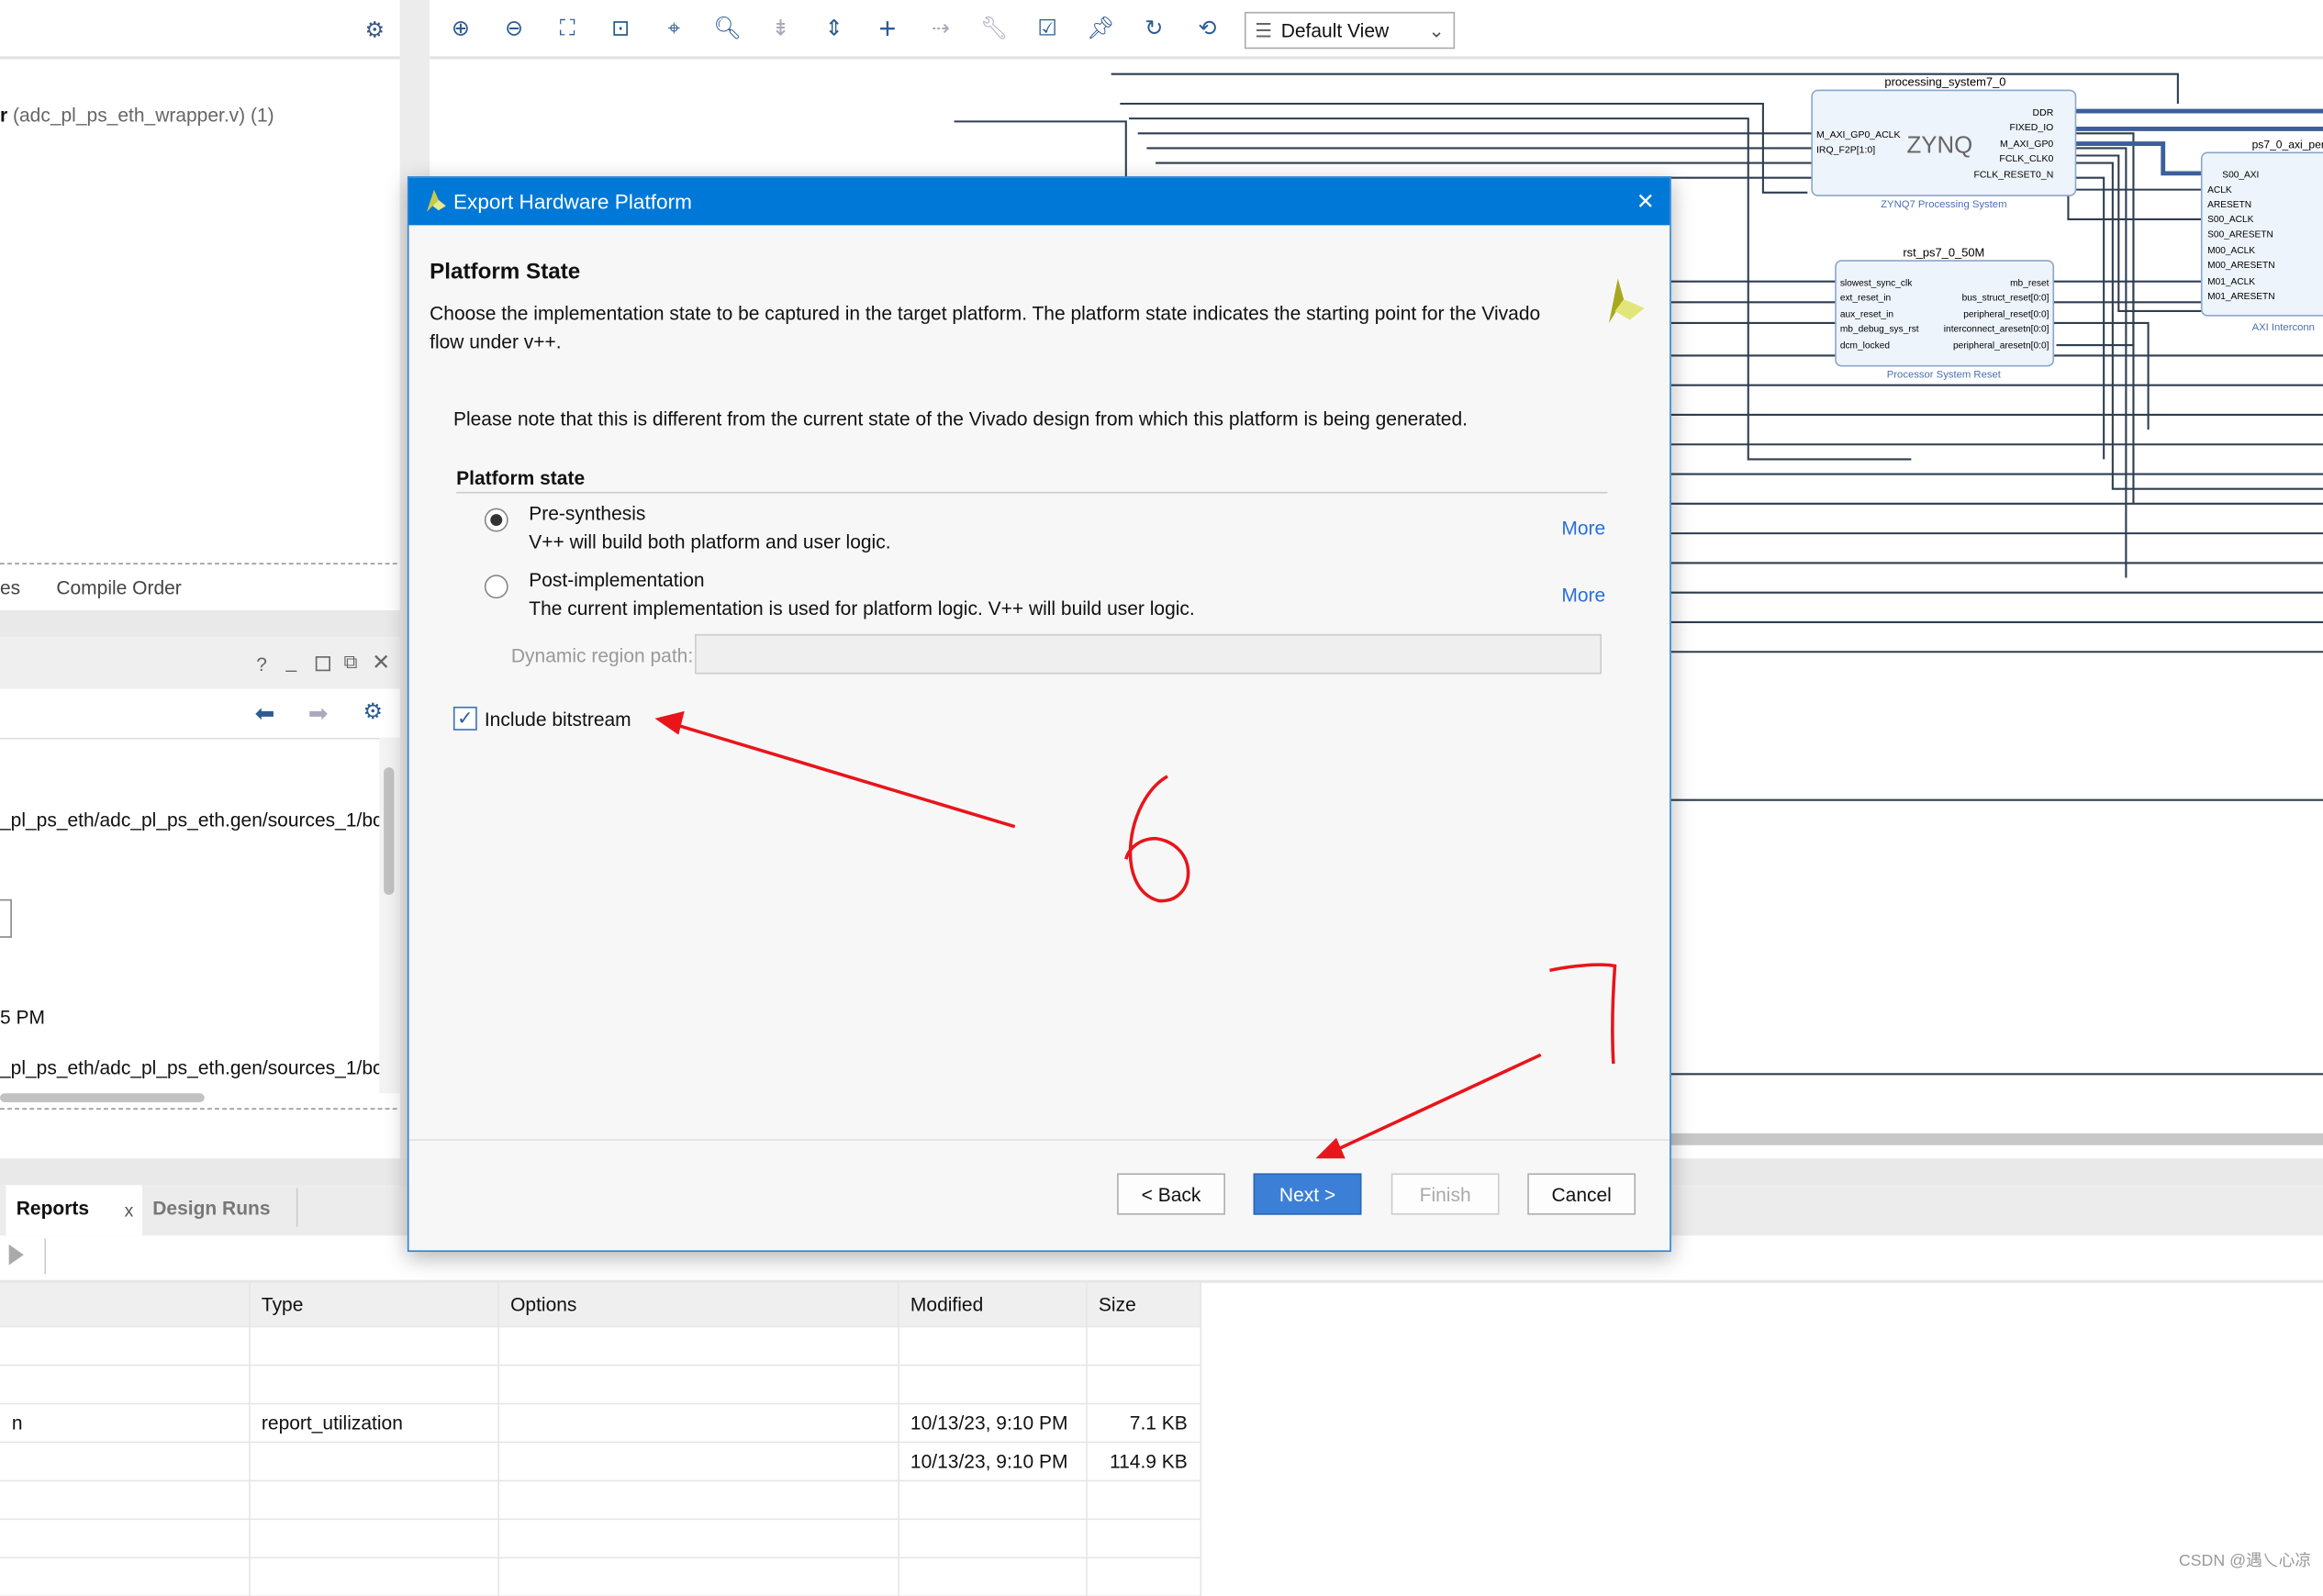 The width and height of the screenshot is (2323, 1596). I want to click on port-label: IRQ_F2P[1:0], so click(1845, 150).